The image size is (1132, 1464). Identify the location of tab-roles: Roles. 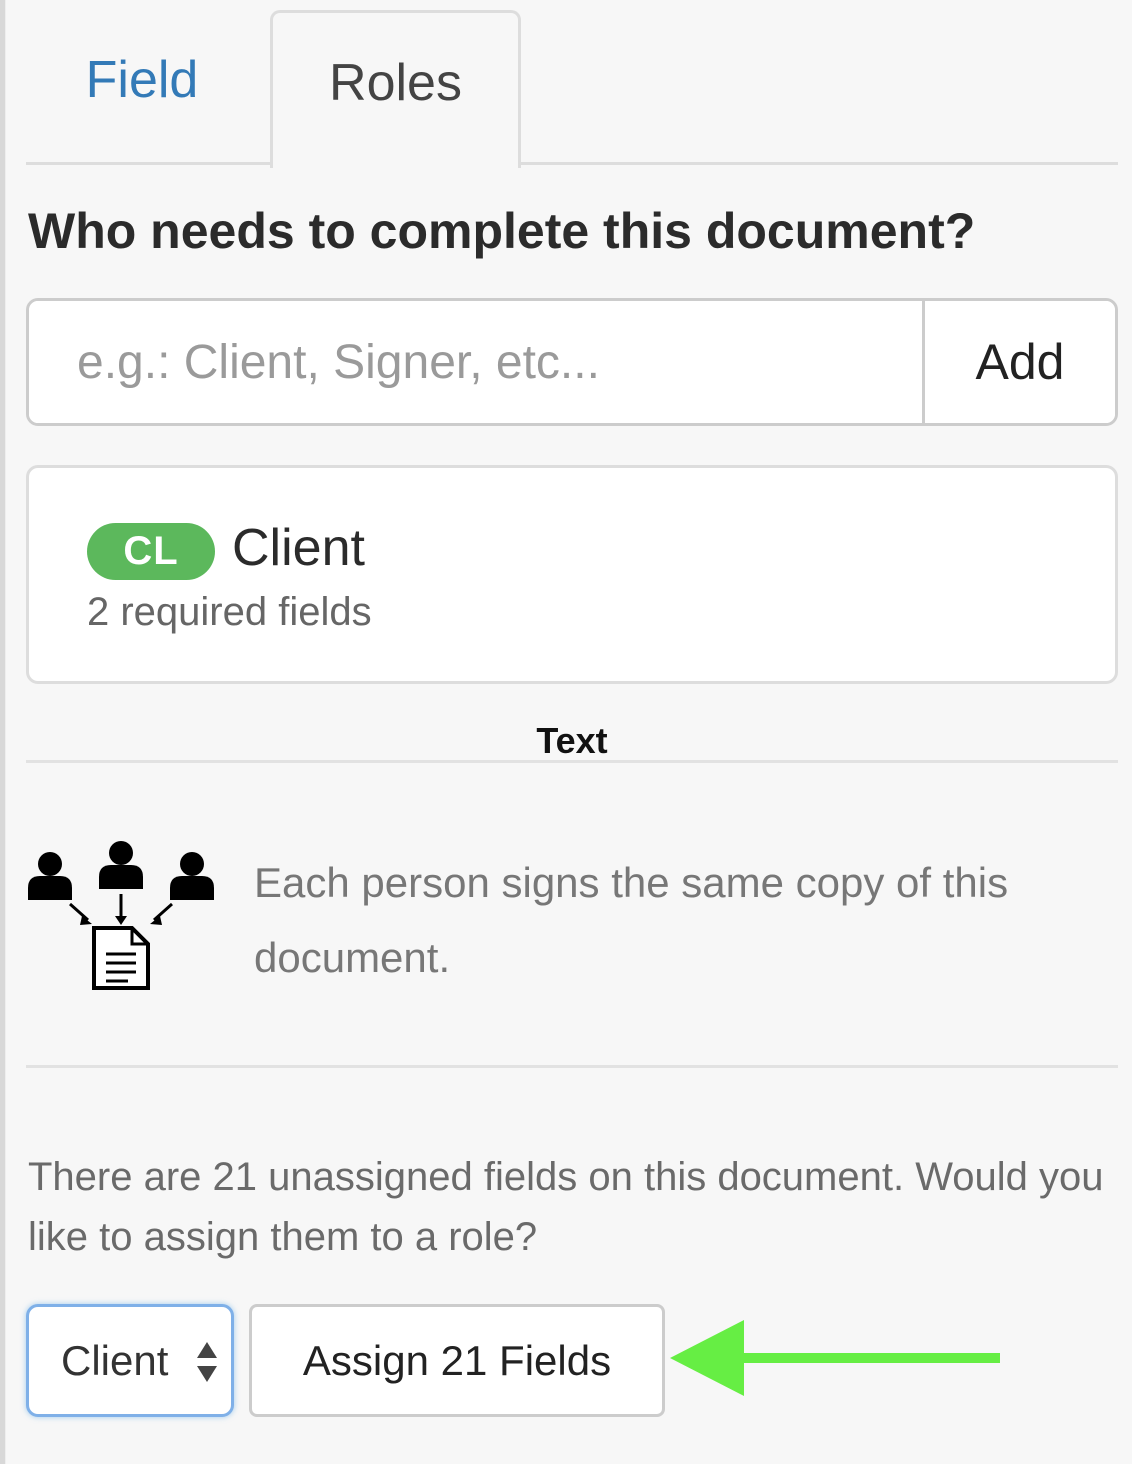
(395, 89).